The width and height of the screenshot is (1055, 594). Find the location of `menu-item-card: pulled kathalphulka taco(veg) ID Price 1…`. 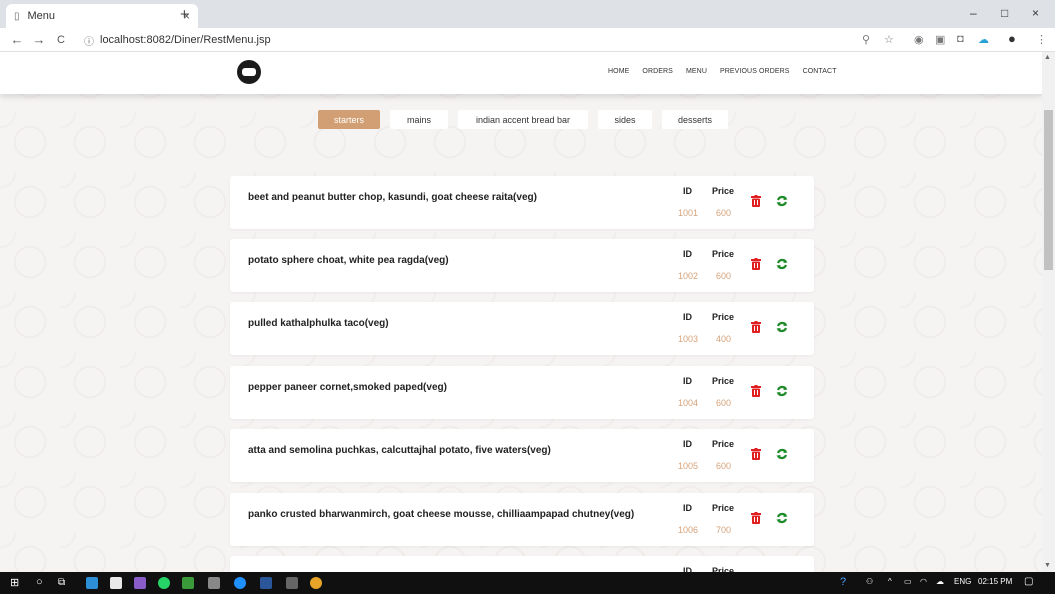

menu-item-card: pulled kathalphulka taco(veg) ID Price 1… is located at coordinates (522, 328).